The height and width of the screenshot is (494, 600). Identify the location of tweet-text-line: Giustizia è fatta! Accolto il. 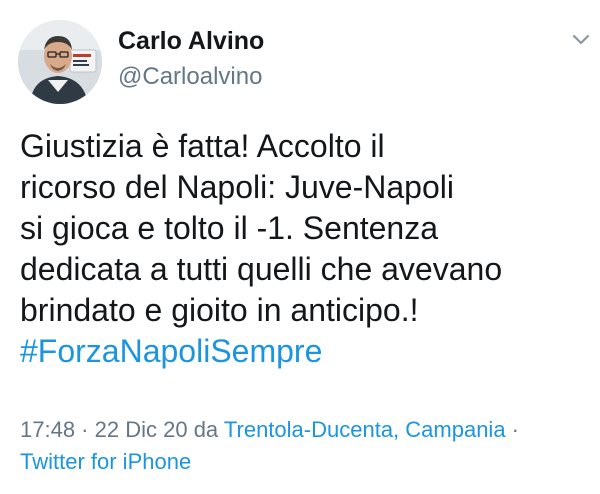
(202, 146).